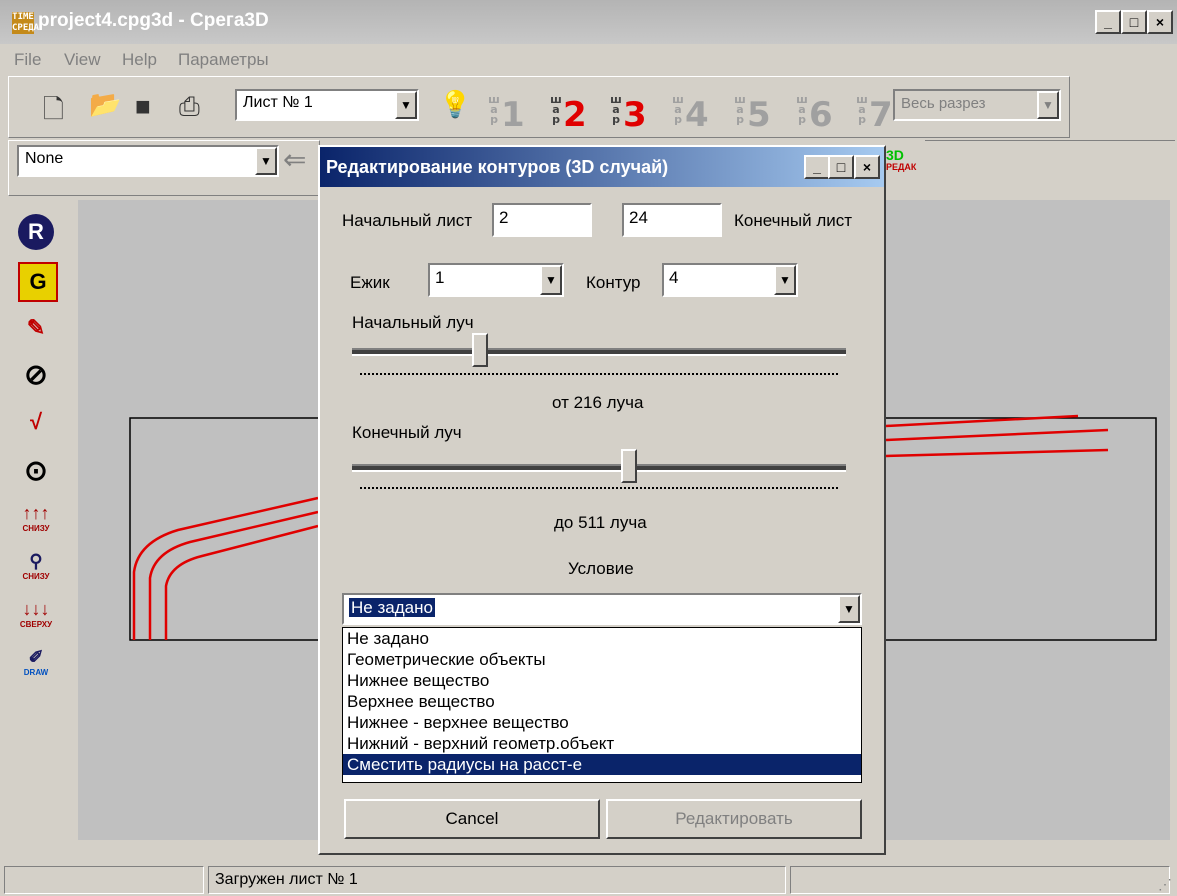 The height and width of the screenshot is (896, 1177). Describe the element at coordinates (1050, 168) in the screenshot. I see `toolbar-divider` at that location.